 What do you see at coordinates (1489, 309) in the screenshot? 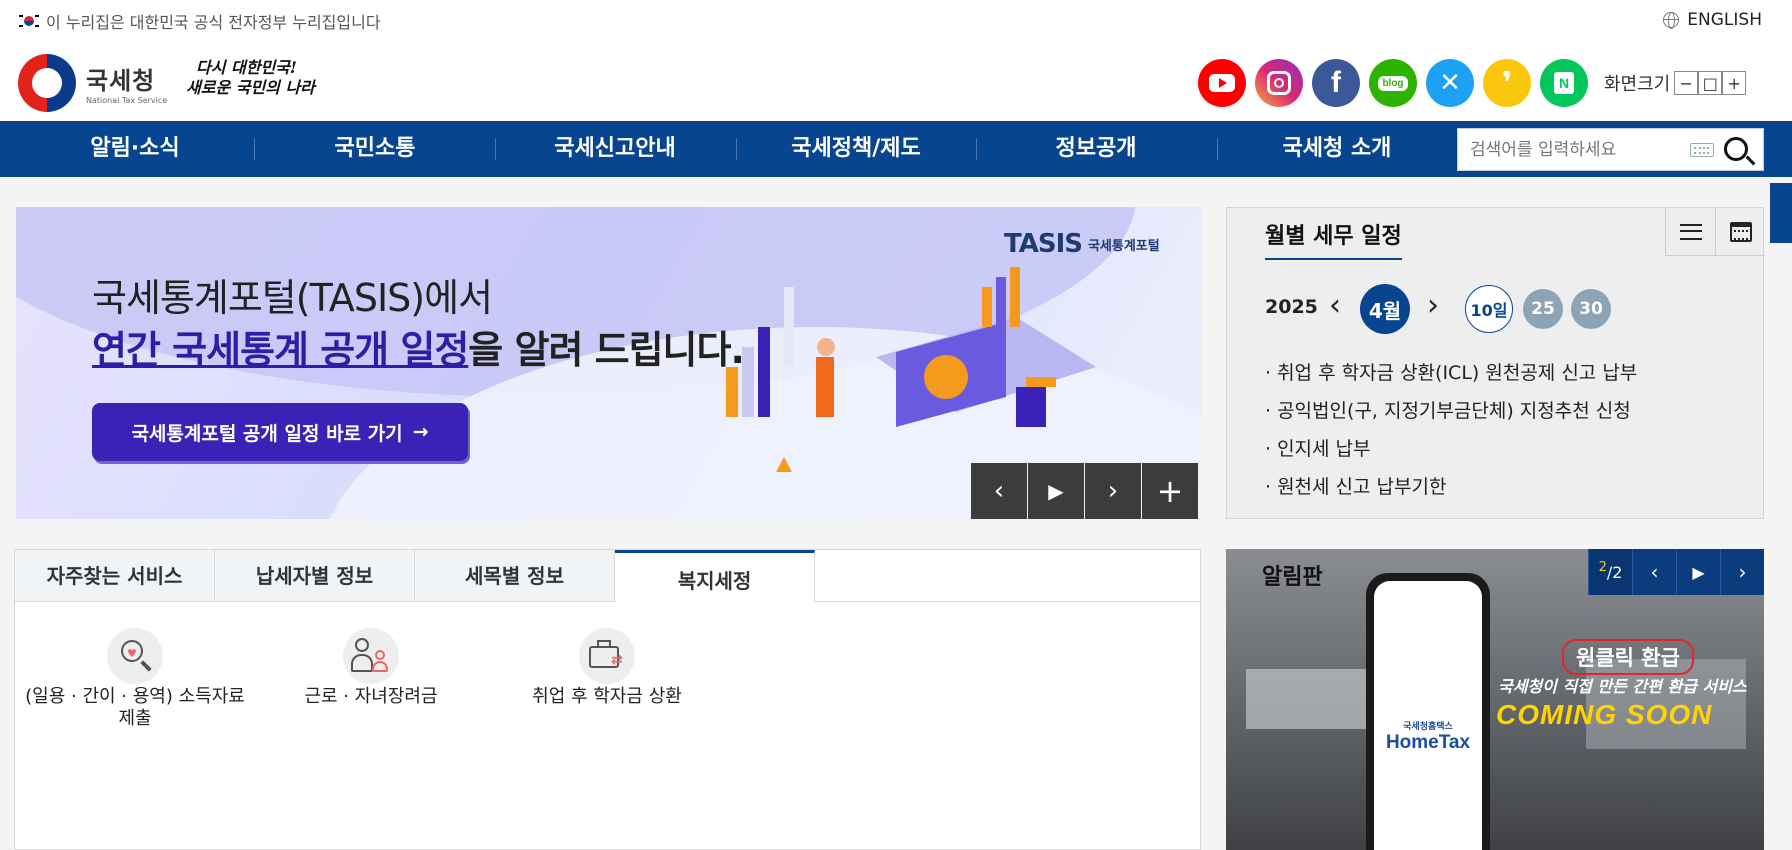
I see `day-10: 10일` at bounding box center [1489, 309].